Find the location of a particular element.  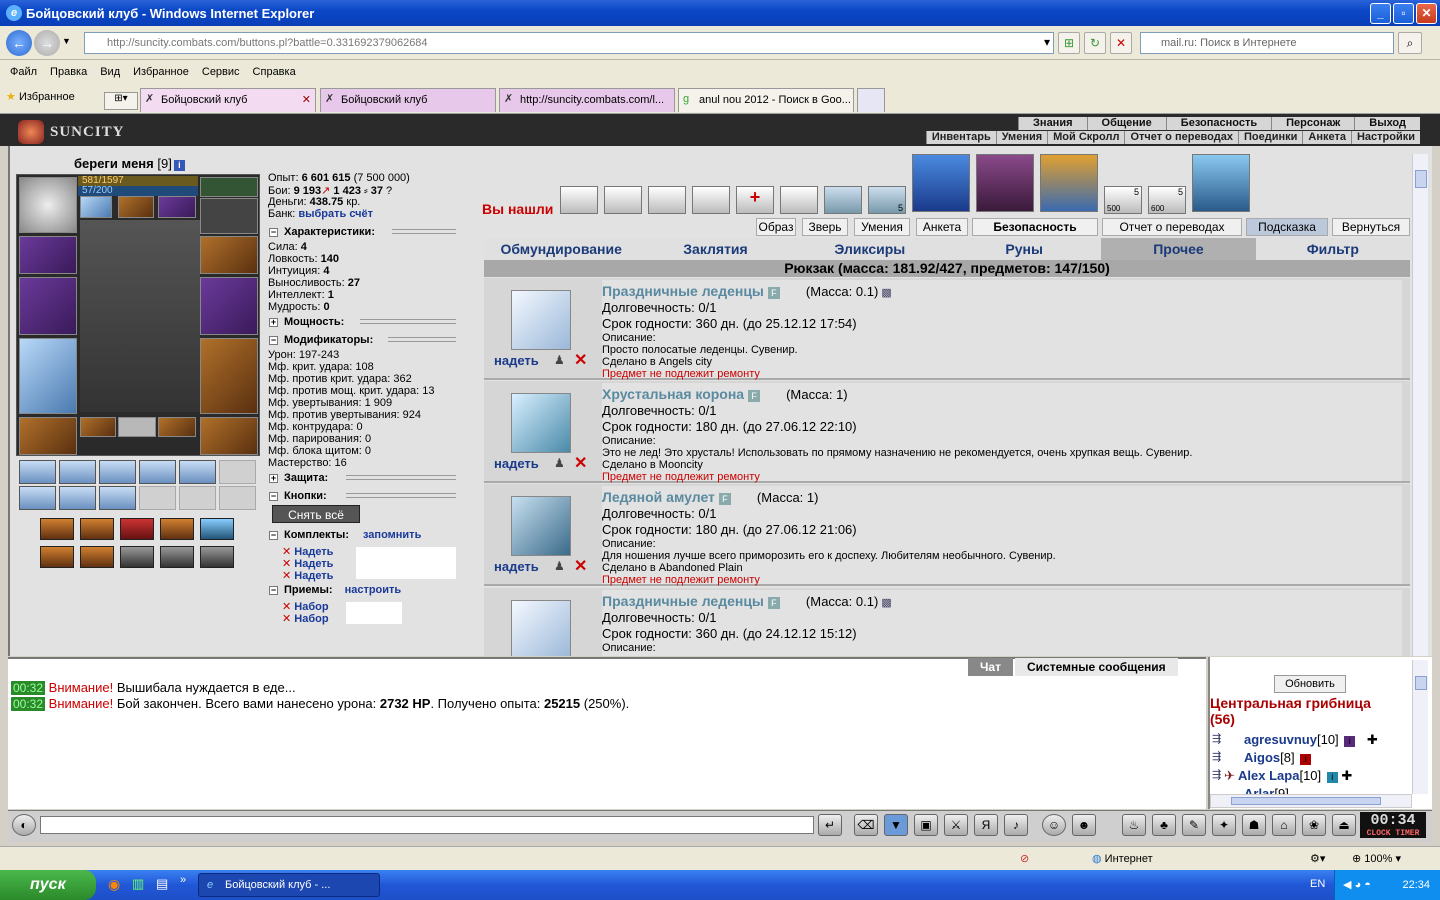

tab-elixirs: Эликсиры is located at coordinates (870, 249).